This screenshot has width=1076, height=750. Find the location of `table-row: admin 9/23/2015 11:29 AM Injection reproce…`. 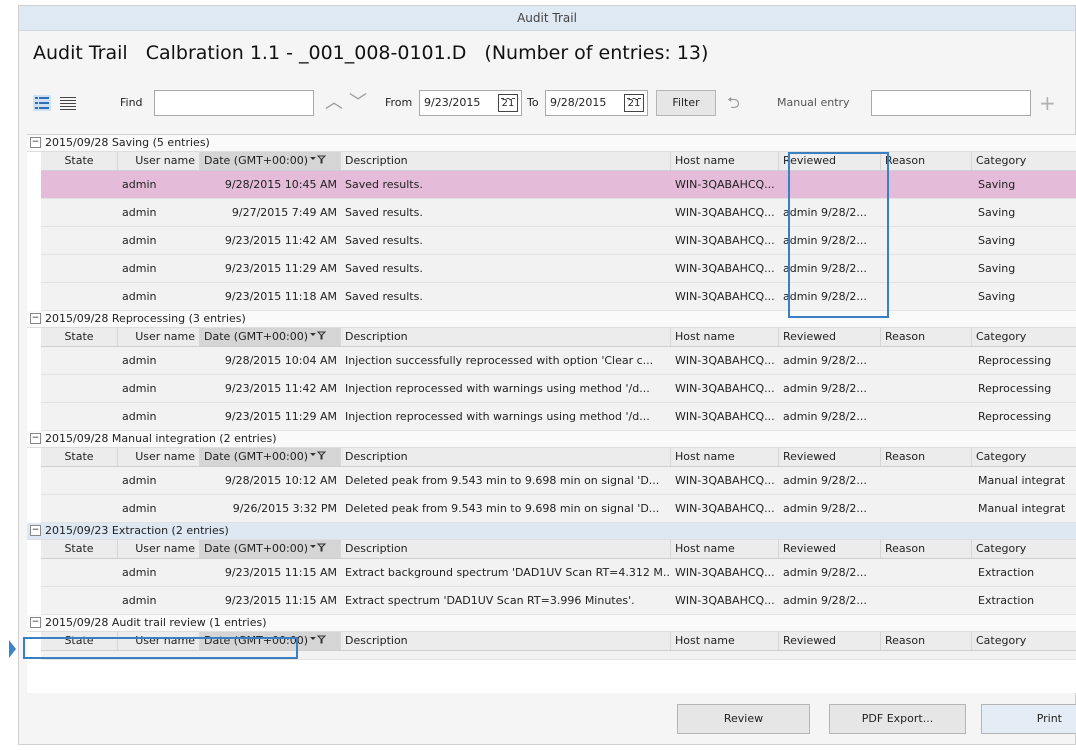

table-row: admin 9/23/2015 11:29 AM Injection reproce… is located at coordinates (558, 417).